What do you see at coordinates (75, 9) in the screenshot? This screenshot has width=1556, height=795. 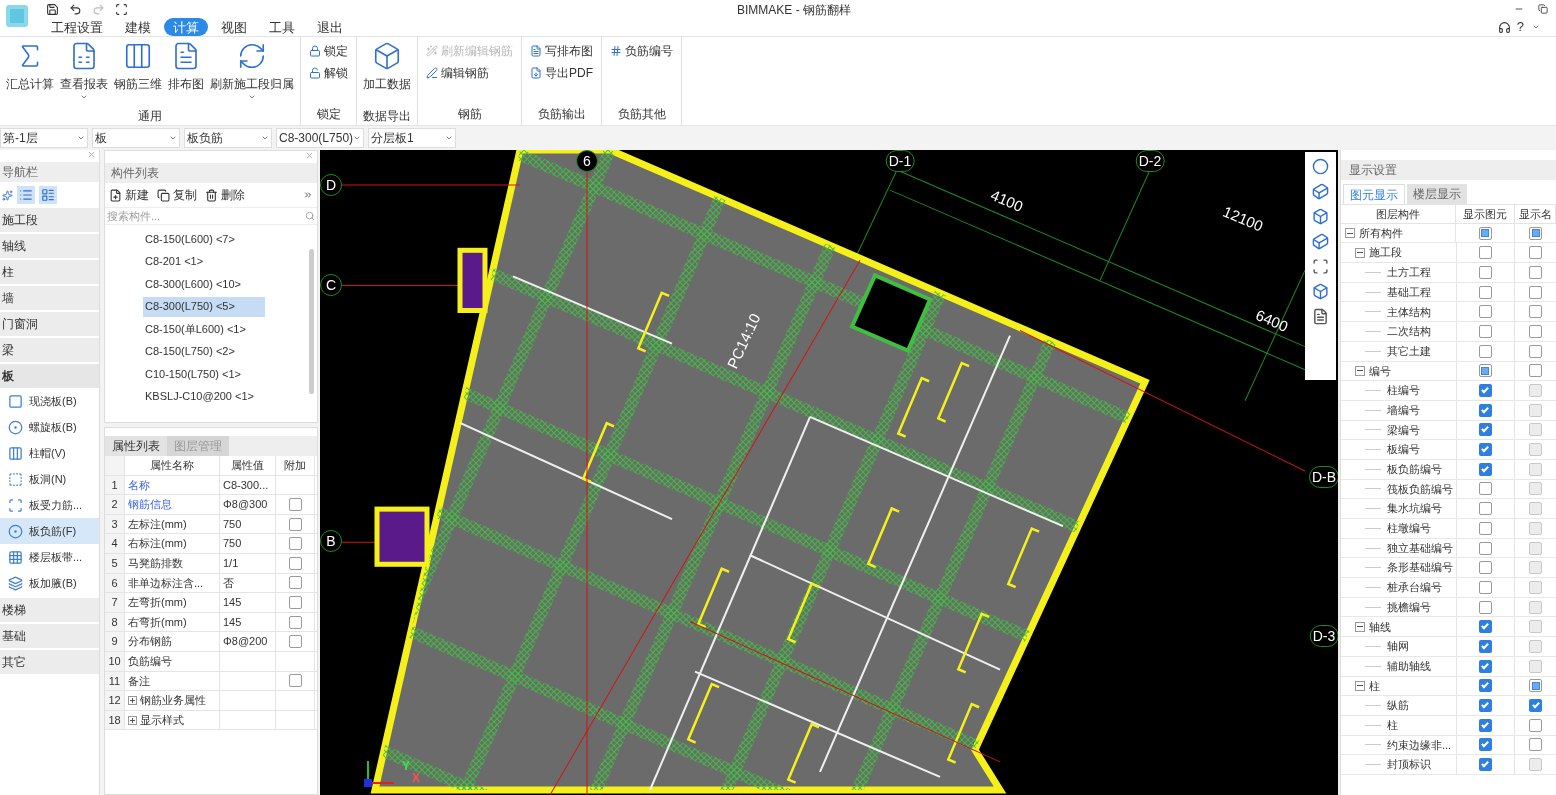 I see `undo-icon` at bounding box center [75, 9].